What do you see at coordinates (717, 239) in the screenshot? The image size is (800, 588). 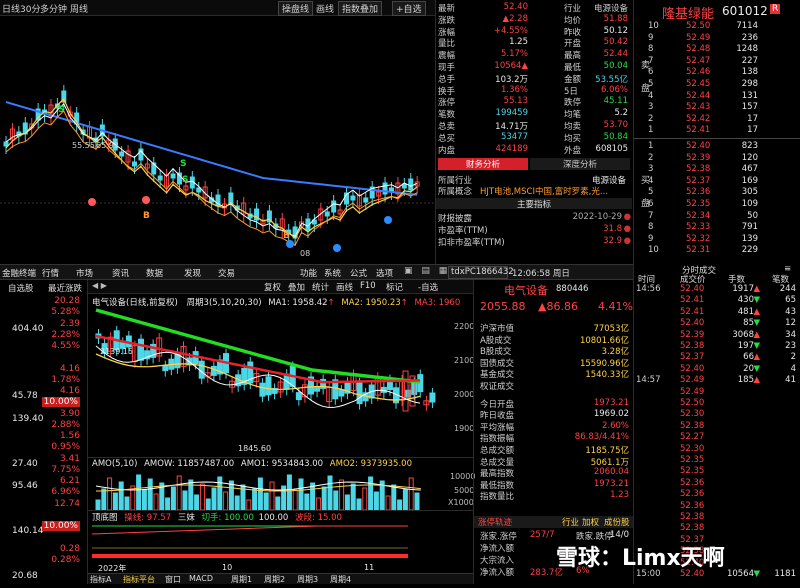 I see `bid-row: 9 52.32 139` at bounding box center [717, 239].